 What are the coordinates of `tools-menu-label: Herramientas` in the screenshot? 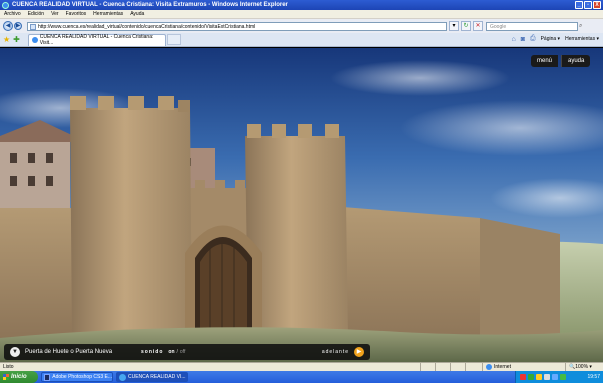 It's located at (580, 39).